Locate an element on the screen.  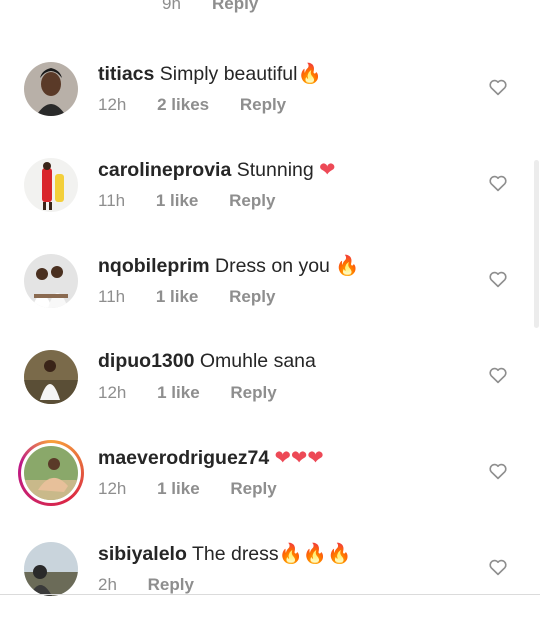
heart-emoji: ❤ is located at coordinates (327, 170).